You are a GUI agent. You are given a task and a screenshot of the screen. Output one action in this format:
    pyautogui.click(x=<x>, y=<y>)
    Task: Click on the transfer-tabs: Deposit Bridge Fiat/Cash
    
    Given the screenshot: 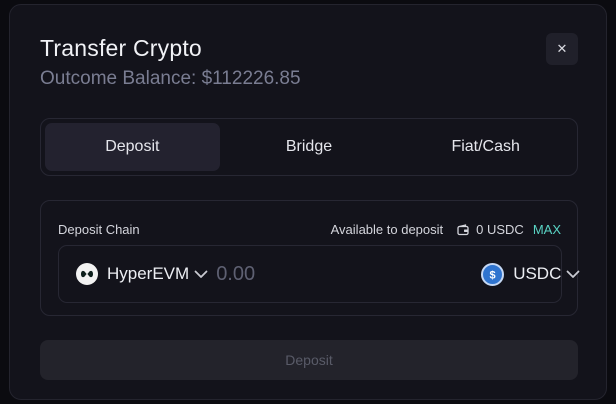 What is the action you would take?
    pyautogui.click(x=309, y=147)
    